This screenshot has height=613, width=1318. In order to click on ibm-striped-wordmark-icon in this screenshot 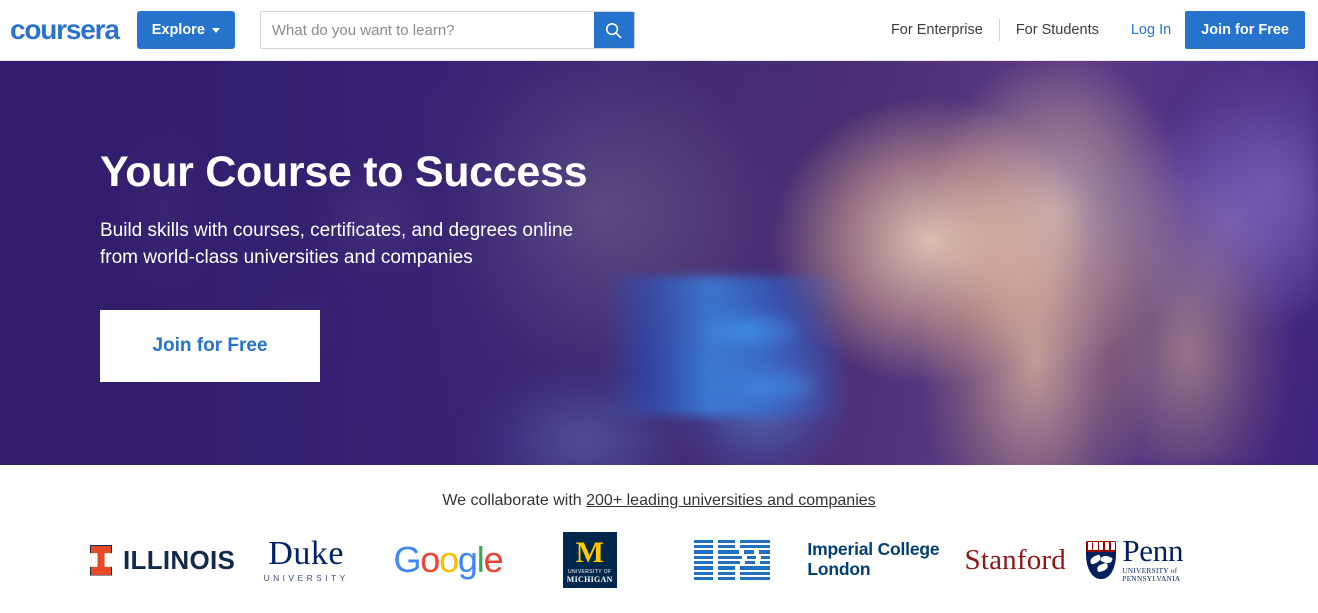, I will do `click(731, 560)`.